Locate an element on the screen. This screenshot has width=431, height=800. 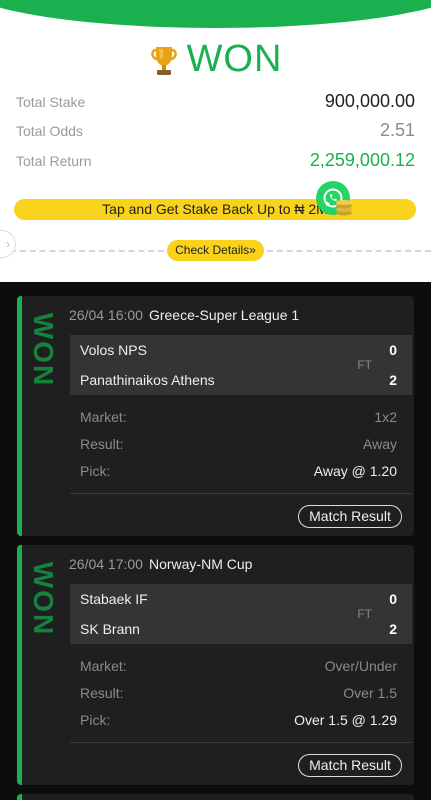
bet-card-partial is located at coordinates (215, 797).